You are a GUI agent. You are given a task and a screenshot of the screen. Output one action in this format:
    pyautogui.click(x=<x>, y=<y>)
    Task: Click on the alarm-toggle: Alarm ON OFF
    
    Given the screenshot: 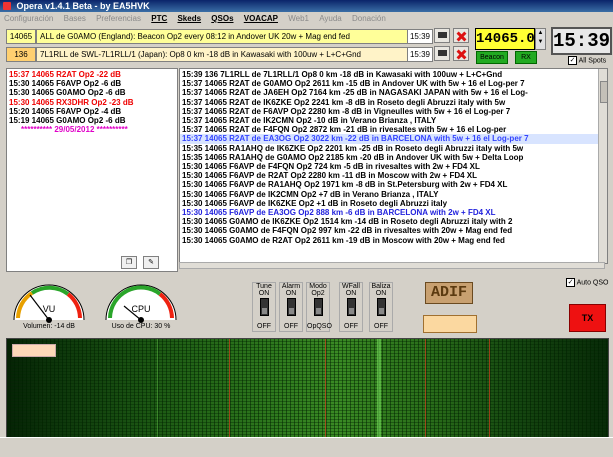 What is the action you would take?
    pyautogui.click(x=291, y=307)
    